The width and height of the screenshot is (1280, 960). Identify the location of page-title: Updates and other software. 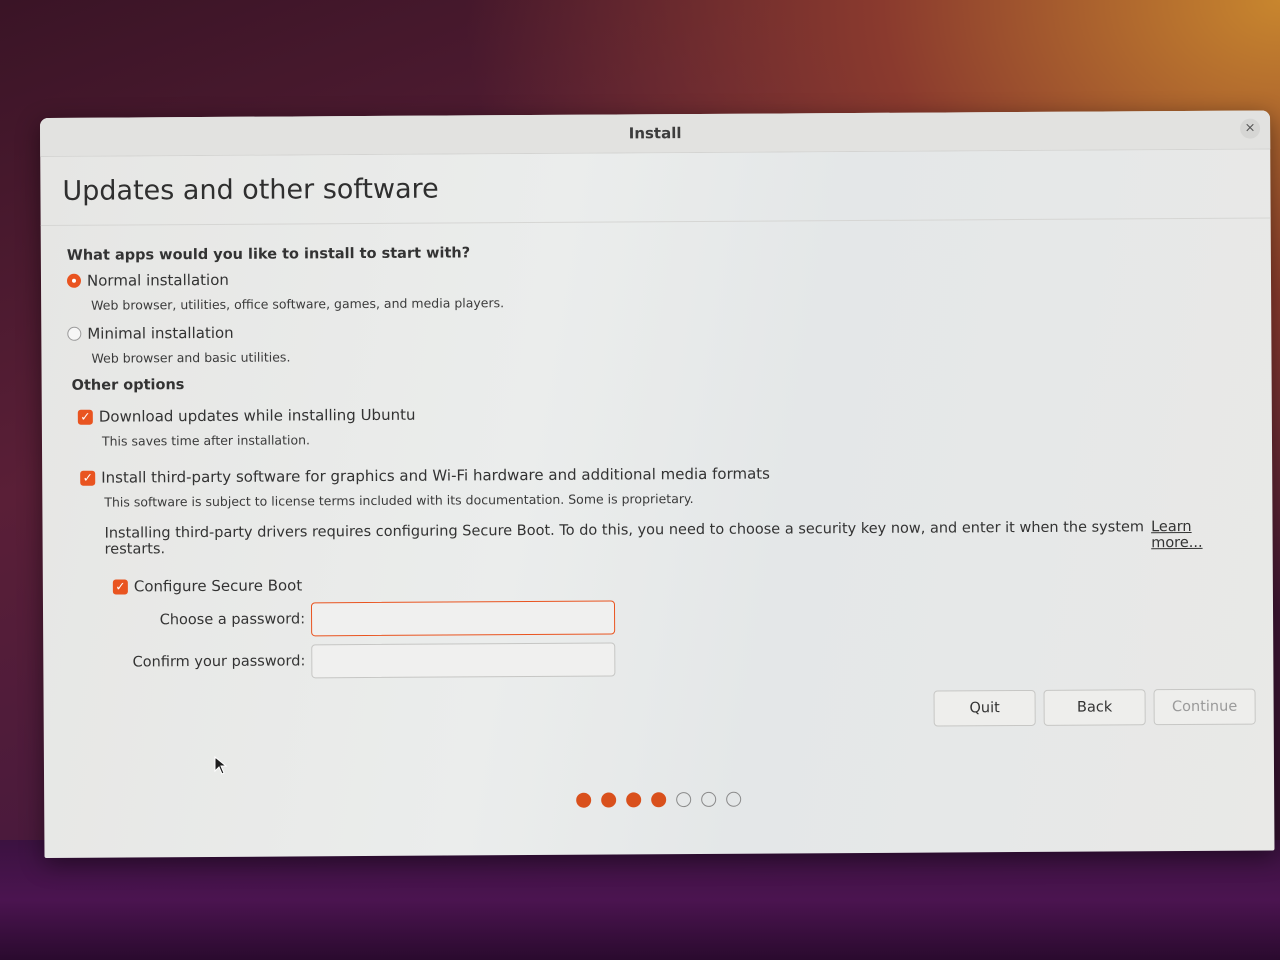
(250, 190).